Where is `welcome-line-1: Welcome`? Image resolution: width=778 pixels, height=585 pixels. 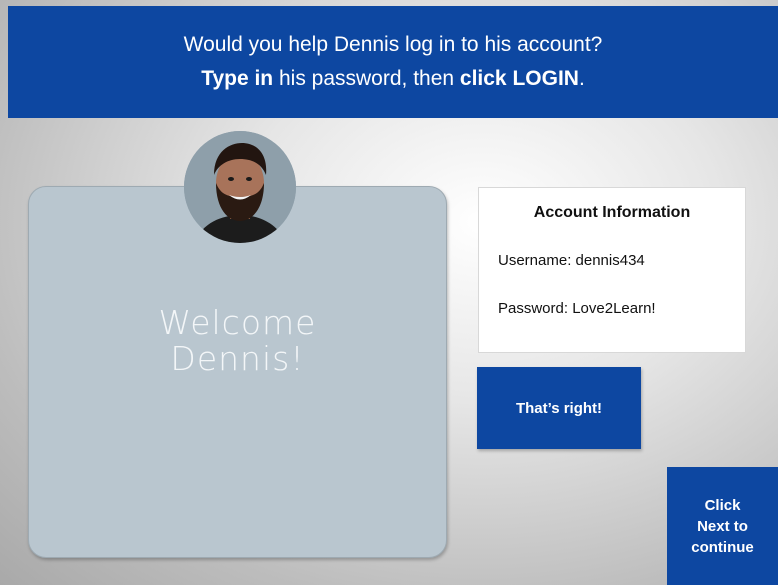
welcome-line-1: Welcome is located at coordinates (237, 322).